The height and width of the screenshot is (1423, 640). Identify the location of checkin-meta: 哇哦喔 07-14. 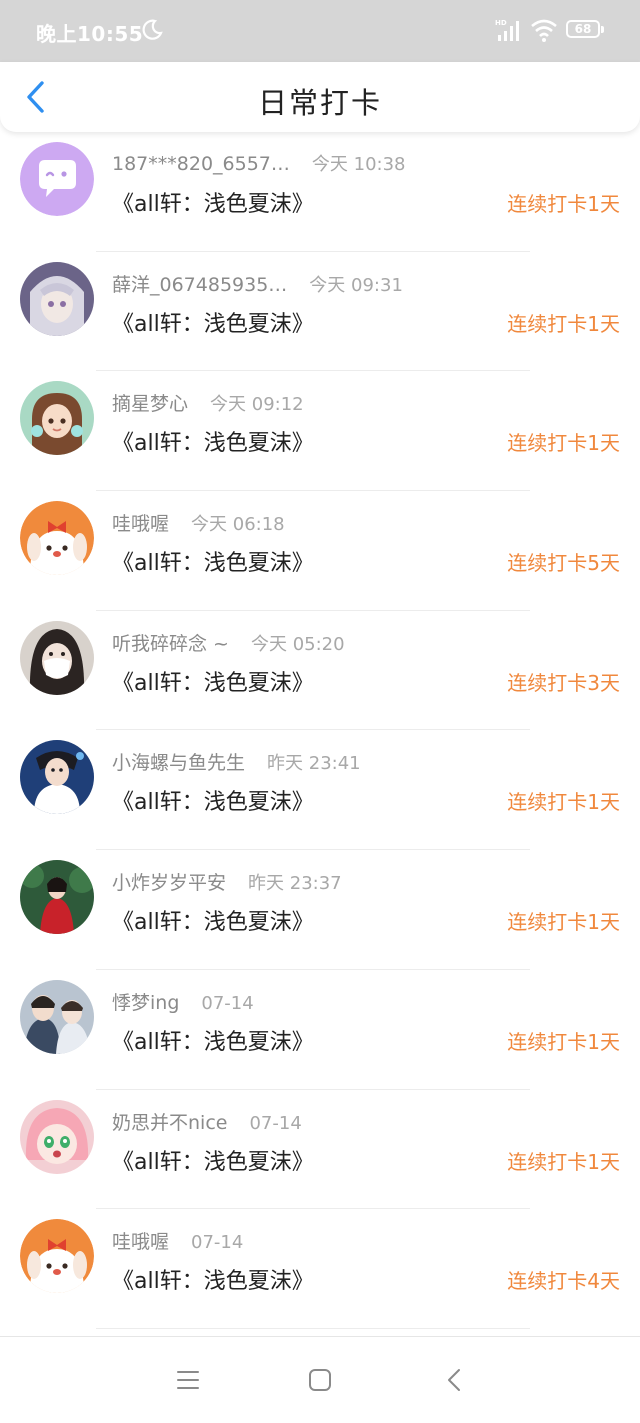
(177, 1240).